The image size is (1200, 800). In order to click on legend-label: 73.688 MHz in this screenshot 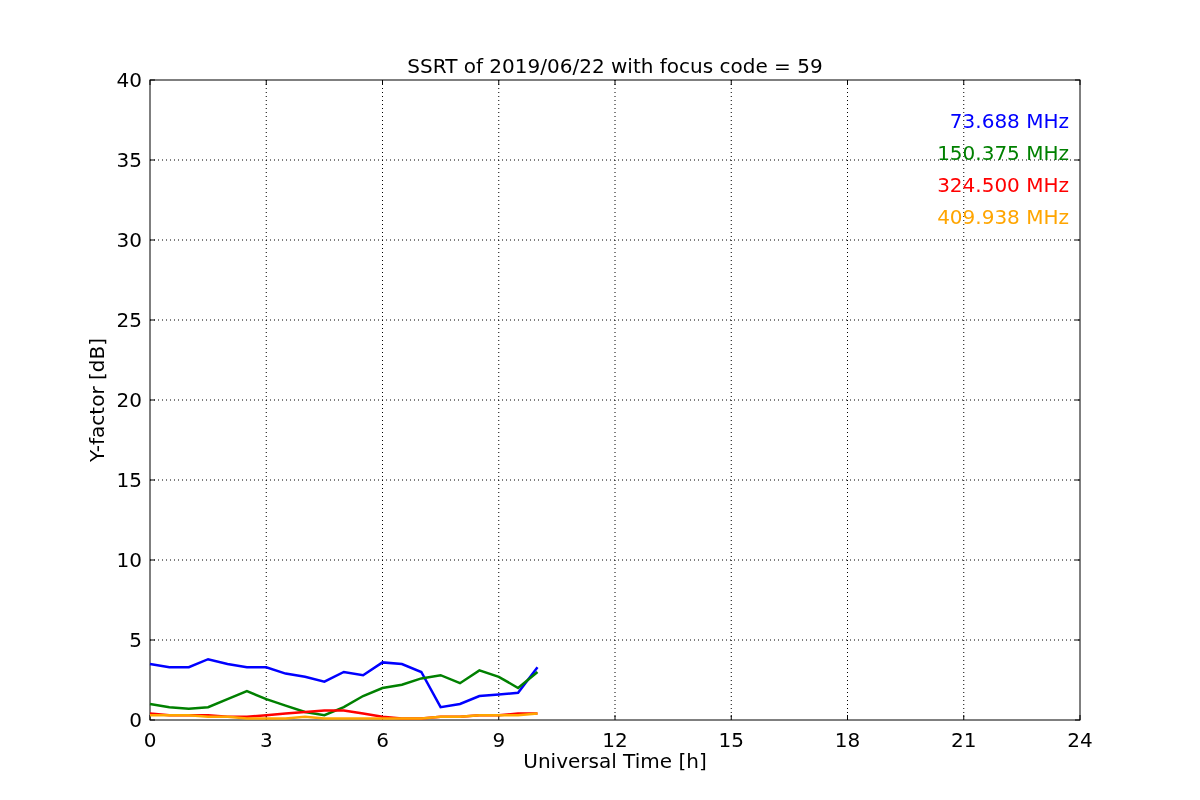, I will do `click(1009, 121)`.